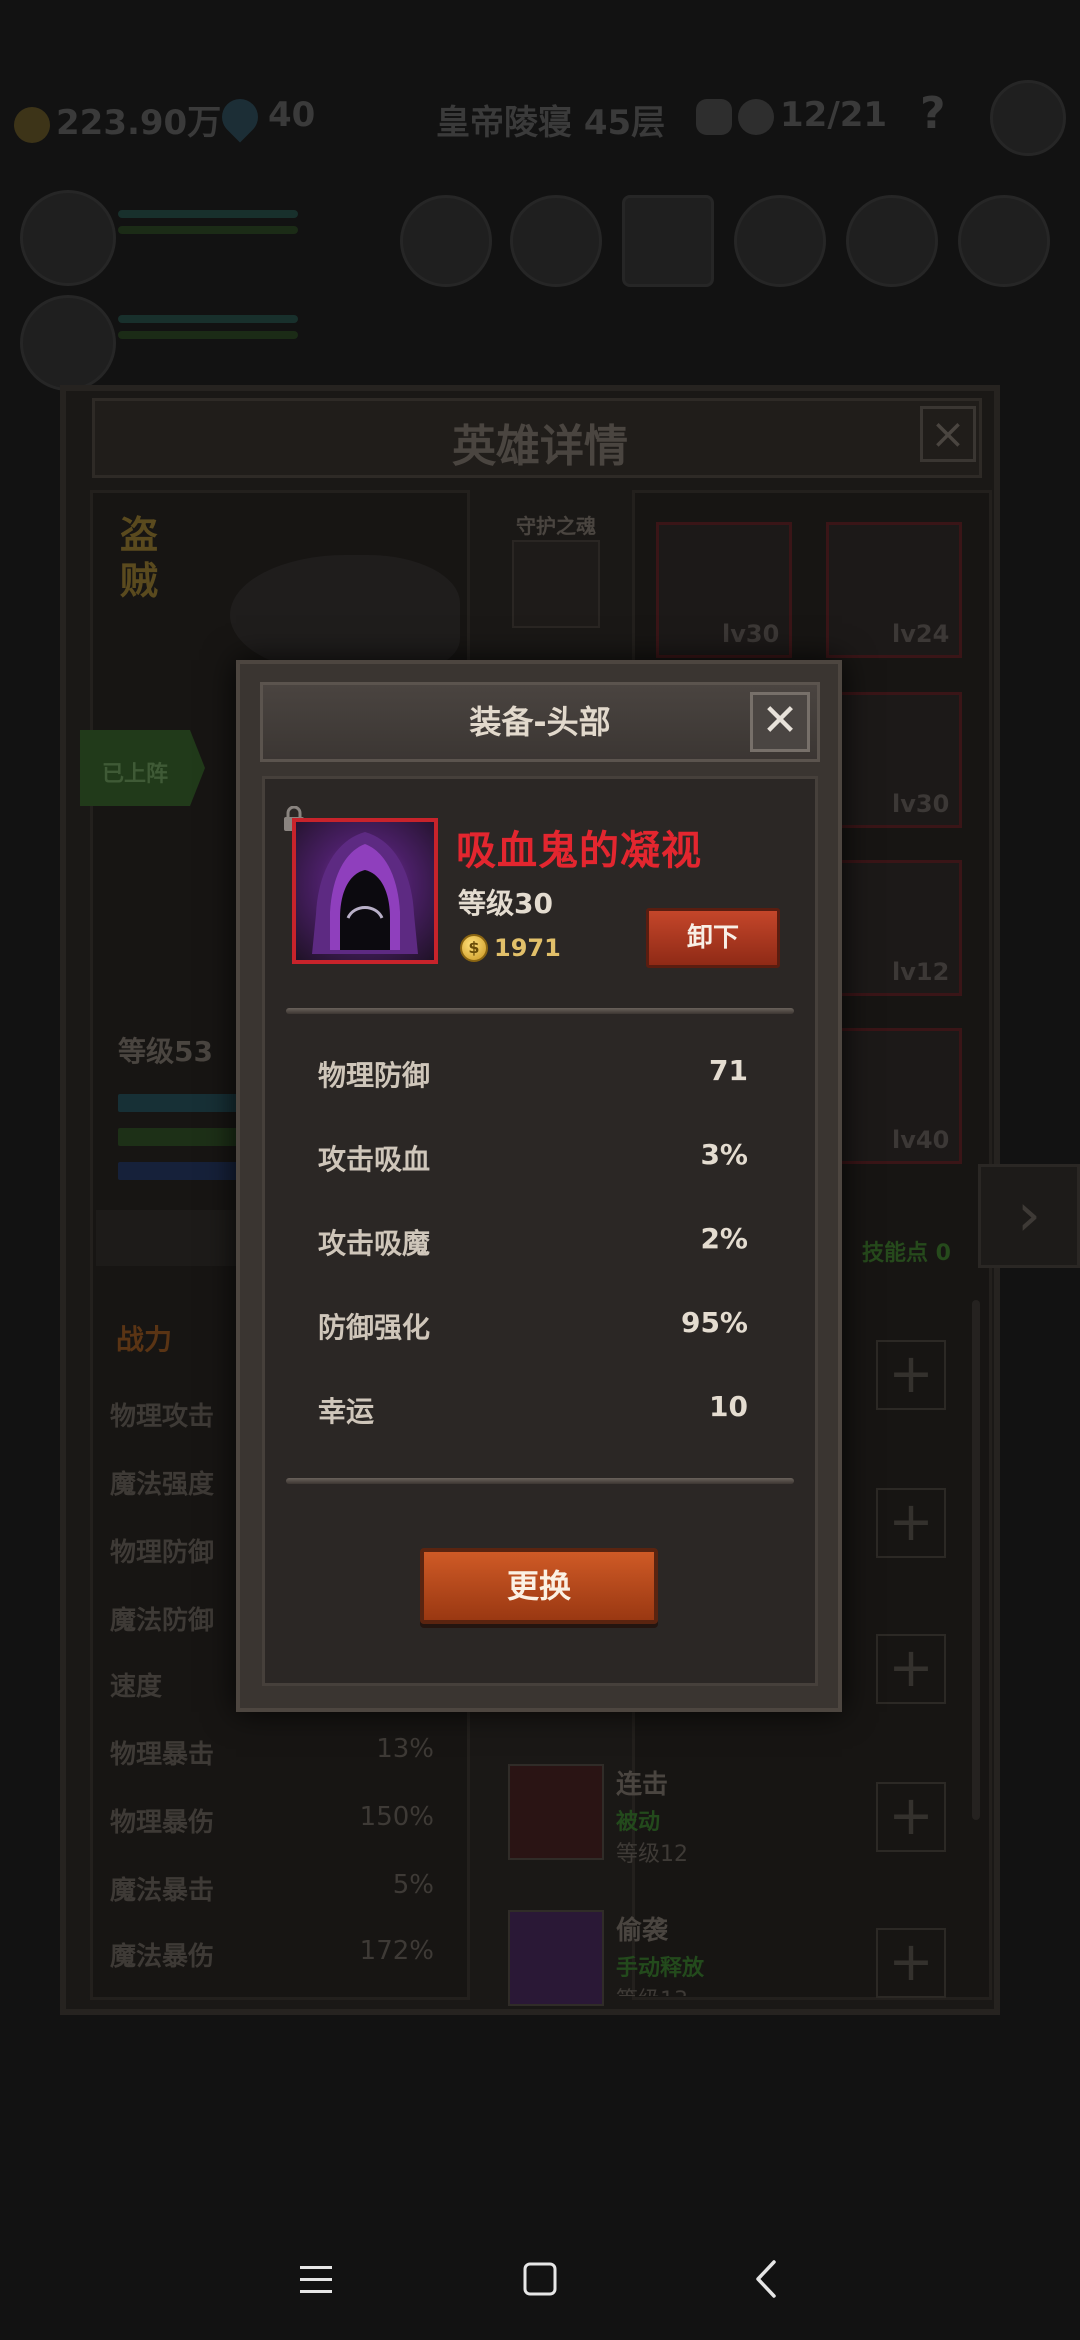 The image size is (1080, 2340). Describe the element at coordinates (652, 1989) in the screenshot. I see `skill-level: 等级13` at that location.